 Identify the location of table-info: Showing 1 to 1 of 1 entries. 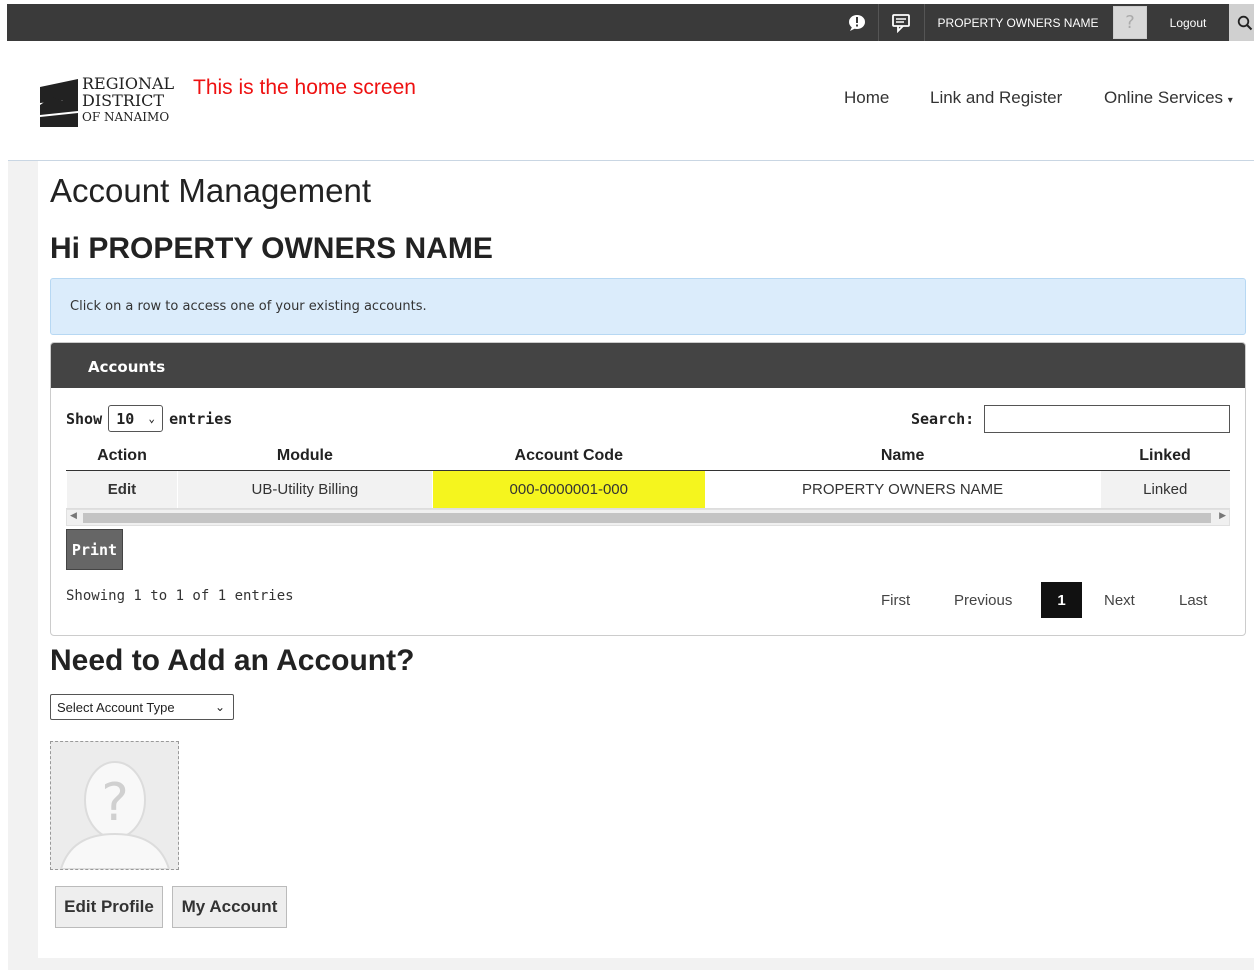
(180, 596).